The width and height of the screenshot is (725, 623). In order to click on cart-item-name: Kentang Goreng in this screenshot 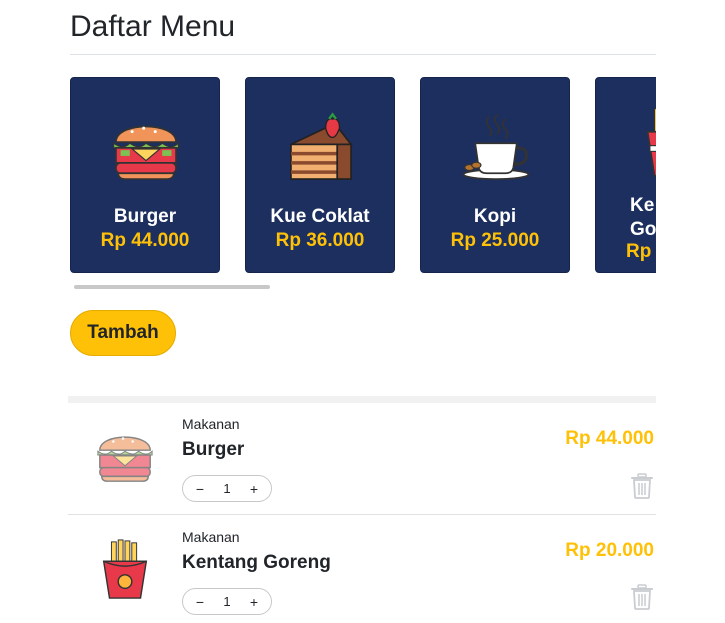, I will do `click(256, 562)`.